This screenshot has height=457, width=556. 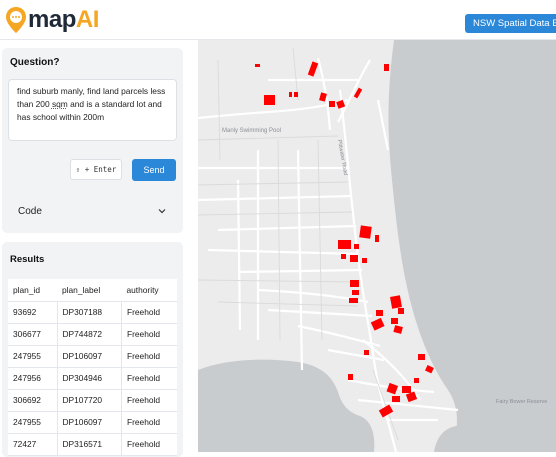 What do you see at coordinates (34, 62) in the screenshot?
I see `question-title: Question?` at bounding box center [34, 62].